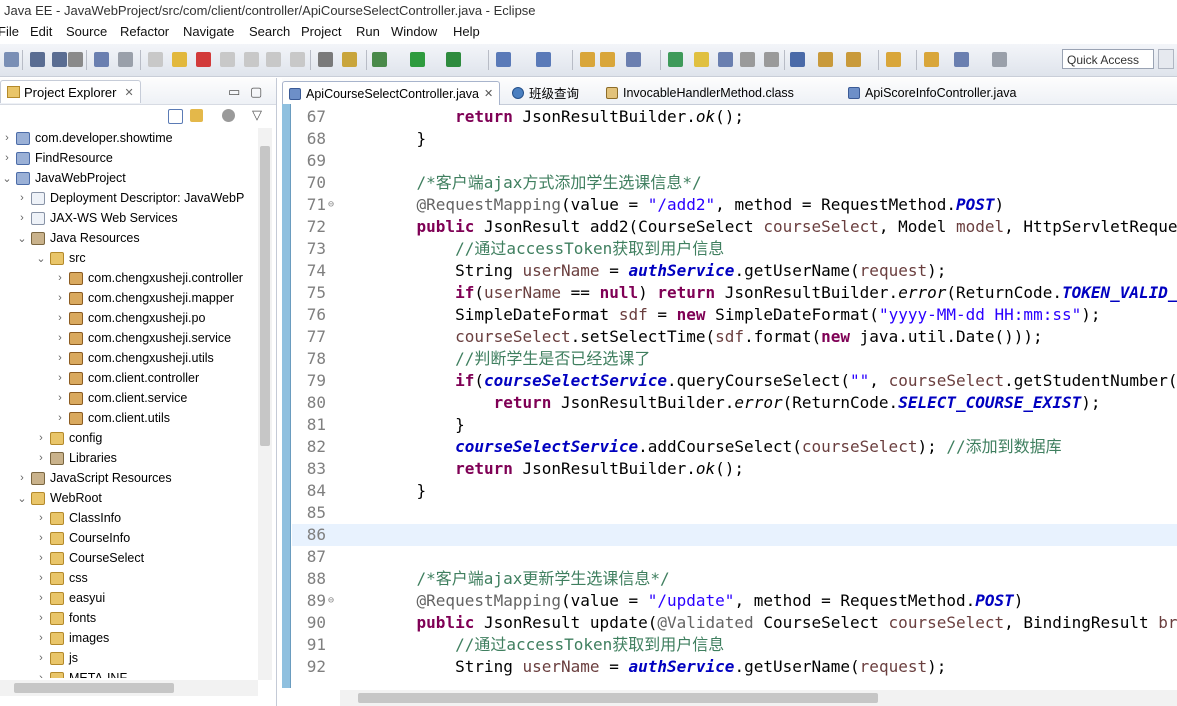 The height and width of the screenshot is (706, 1177). Describe the element at coordinates (128, 178) in the screenshot. I see `tree-item: ⌄ JavaWebProject` at that location.